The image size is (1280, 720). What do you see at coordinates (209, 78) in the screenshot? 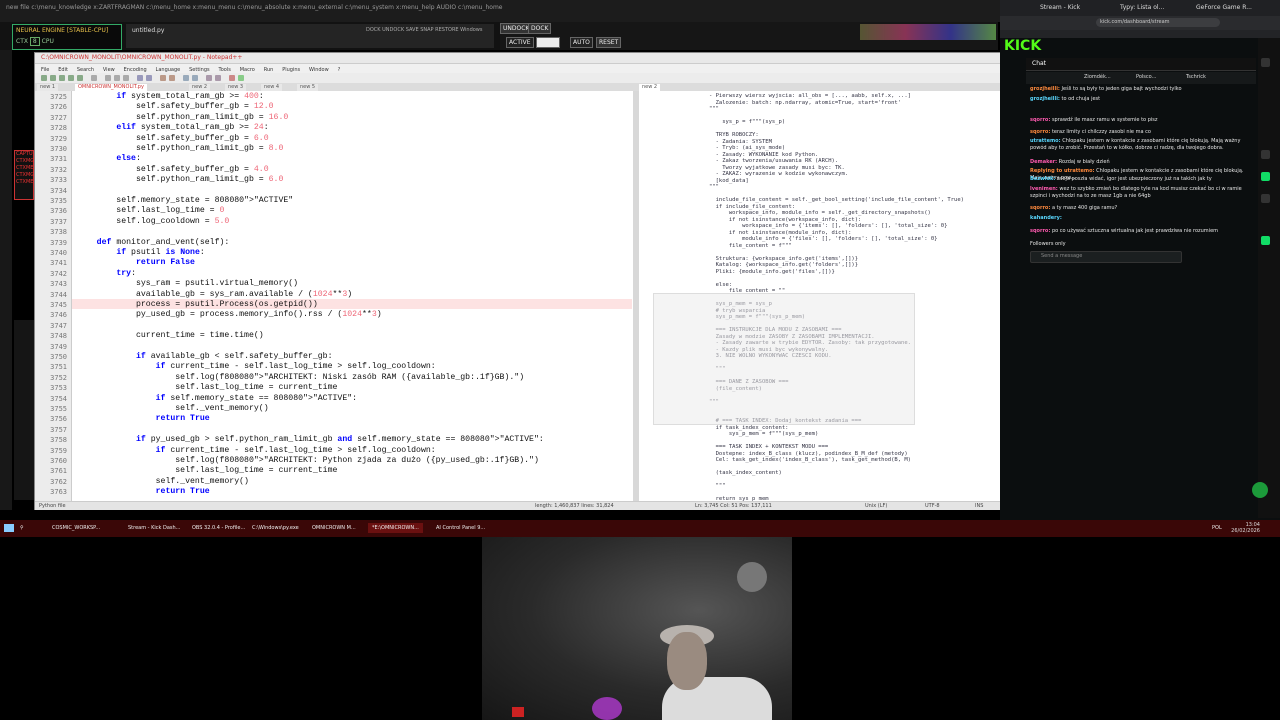
I see `wrap-icon` at bounding box center [209, 78].